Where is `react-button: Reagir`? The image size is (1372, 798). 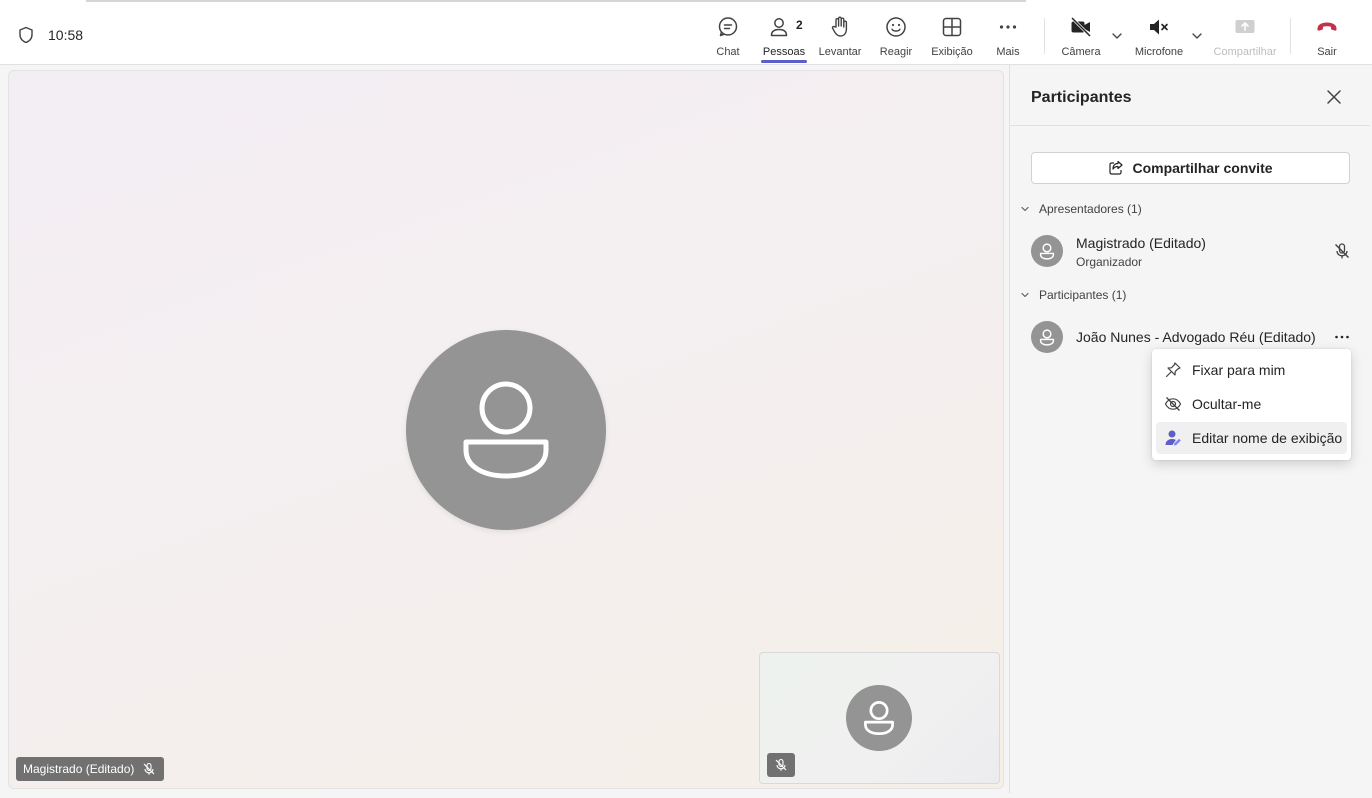
react-button: Reagir is located at coordinates (896, 37).